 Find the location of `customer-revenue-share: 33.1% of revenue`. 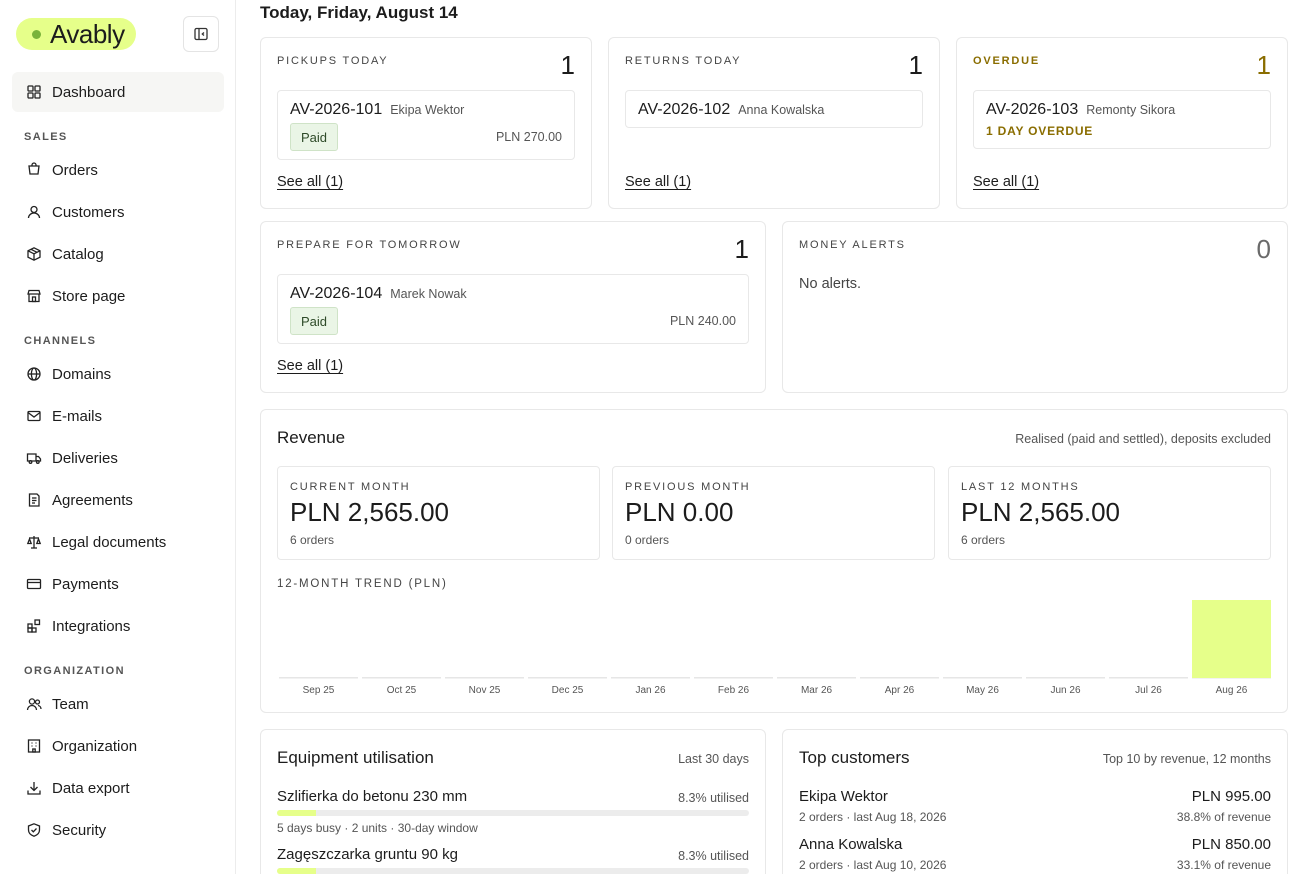

customer-revenue-share: 33.1% of revenue is located at coordinates (1223, 865).